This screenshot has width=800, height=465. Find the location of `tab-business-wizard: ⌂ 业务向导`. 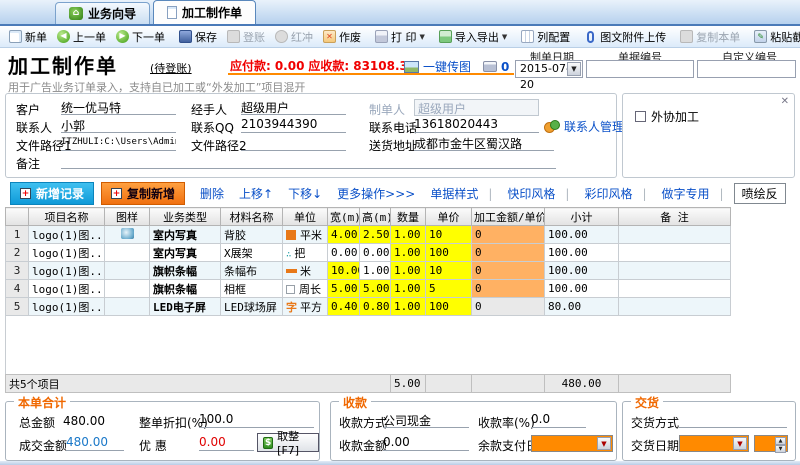

tab-business-wizard: ⌂ 业务向导 is located at coordinates (103, 13).